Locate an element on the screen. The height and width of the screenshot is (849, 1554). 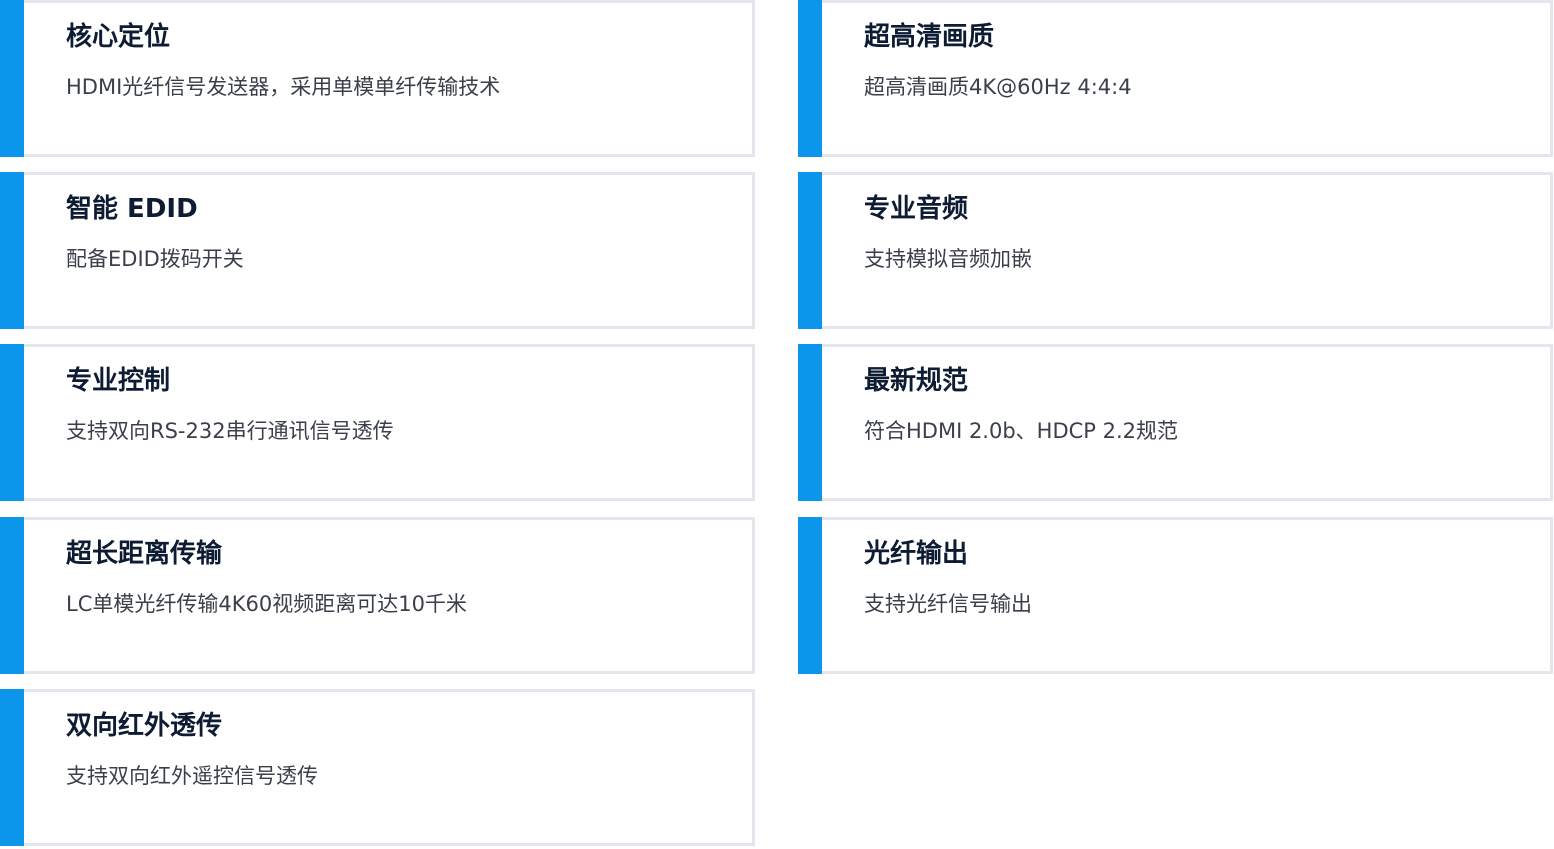
feature-title: 光纤输出 is located at coordinates (916, 554).